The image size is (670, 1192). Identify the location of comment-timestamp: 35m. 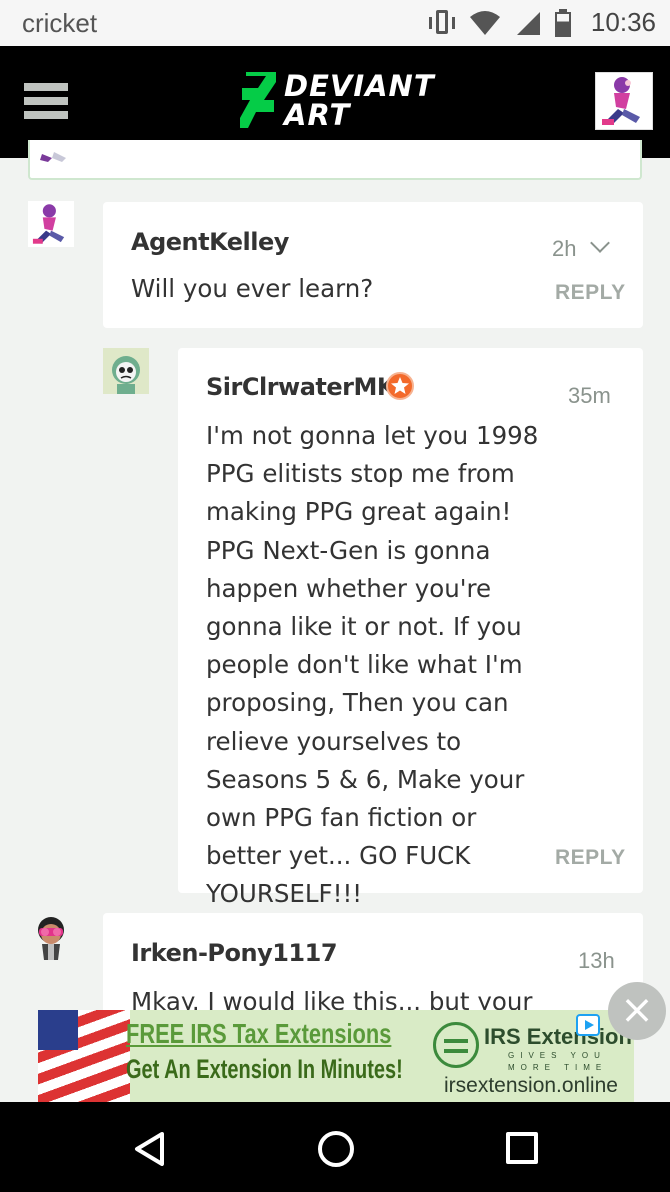
(589, 395).